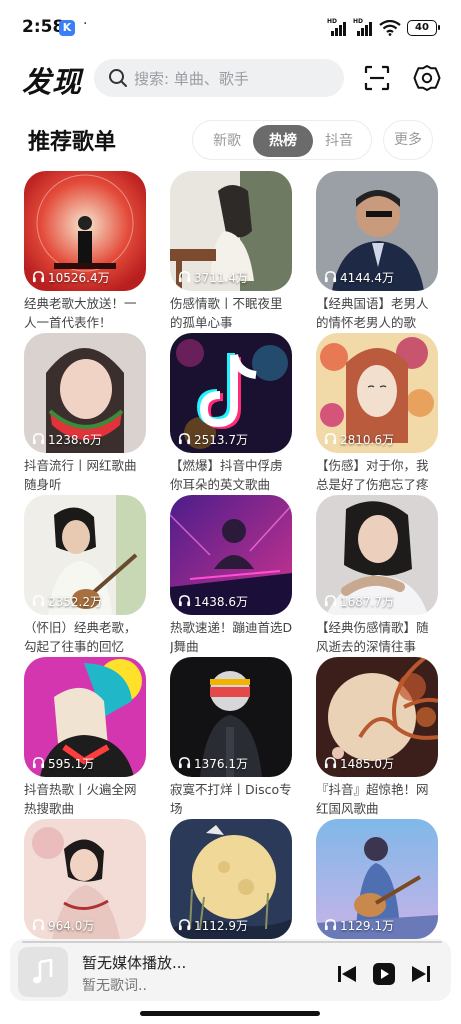  What do you see at coordinates (339, 141) in the screenshot?
I see `tab-douyin: 抖音` at bounding box center [339, 141].